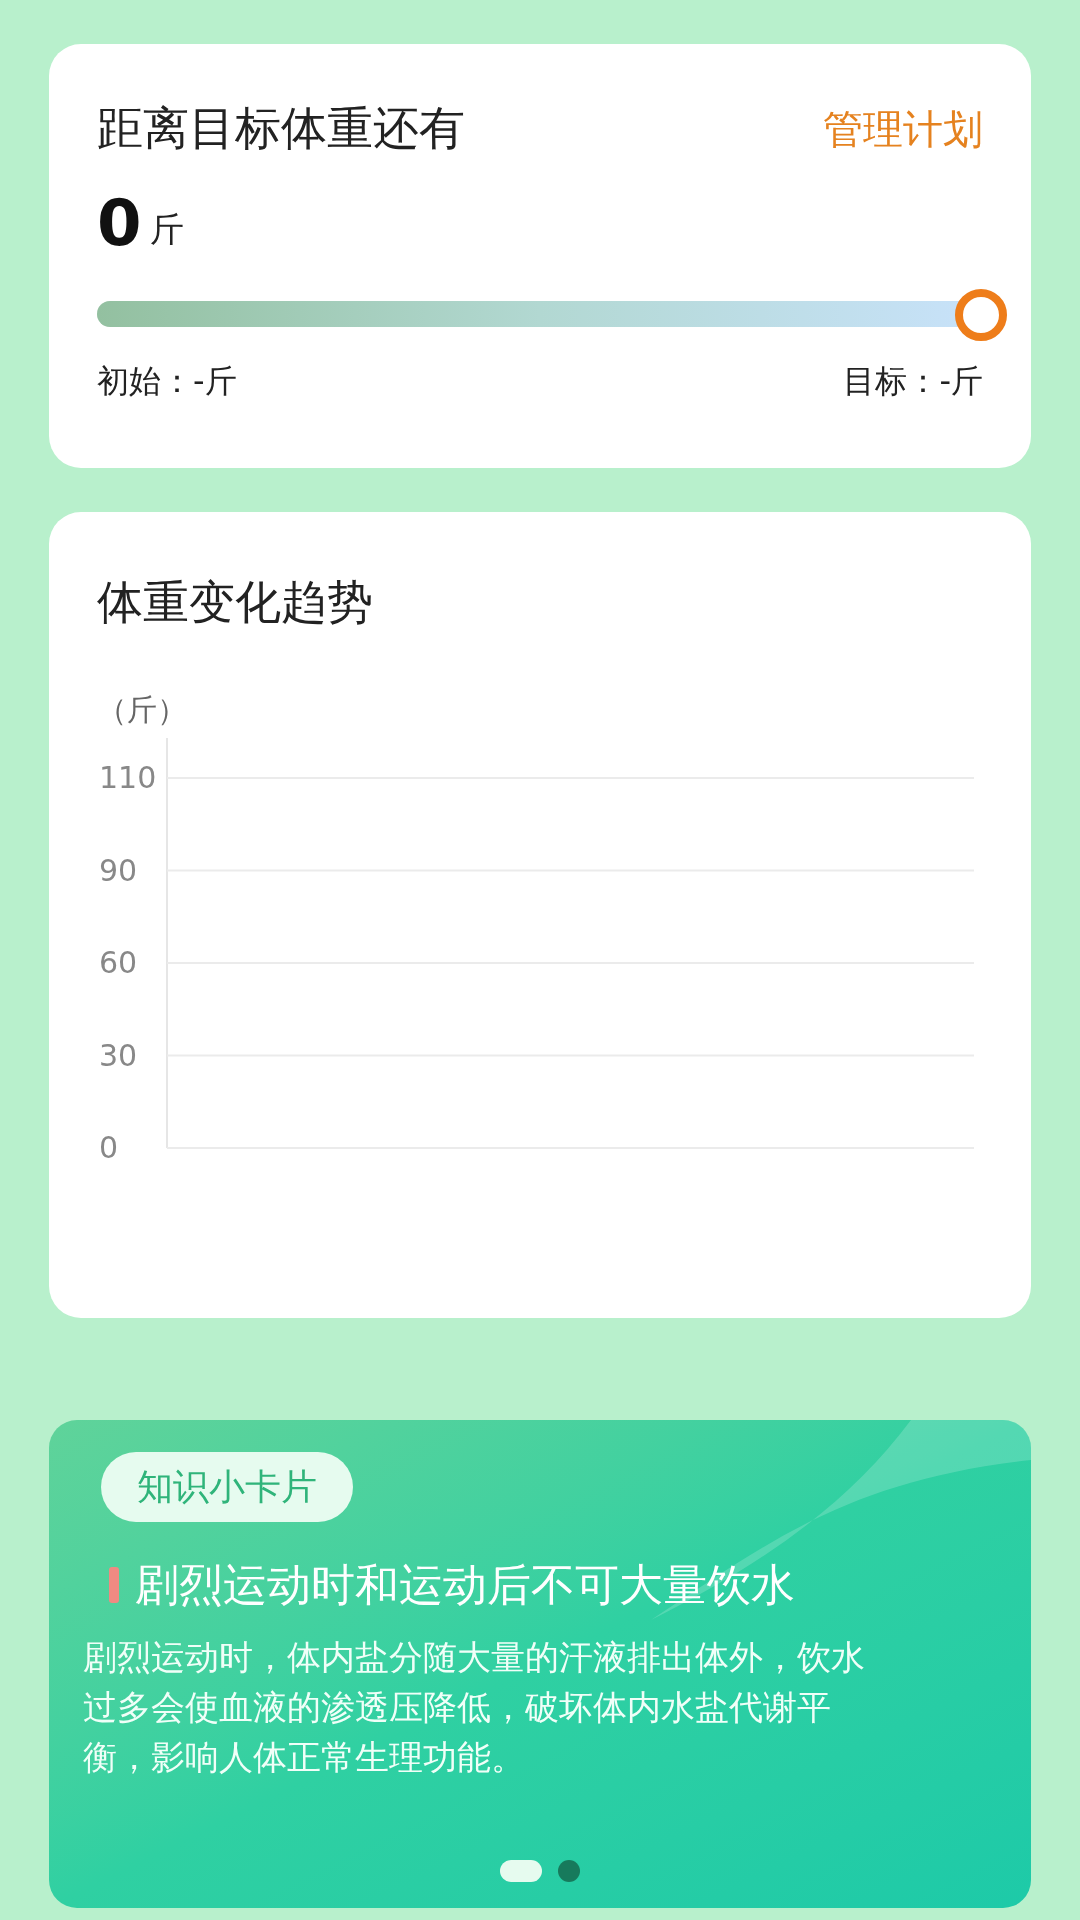 This screenshot has width=1080, height=1920. What do you see at coordinates (281, 128) in the screenshot?
I see `card-title: 距离目标体重还有` at bounding box center [281, 128].